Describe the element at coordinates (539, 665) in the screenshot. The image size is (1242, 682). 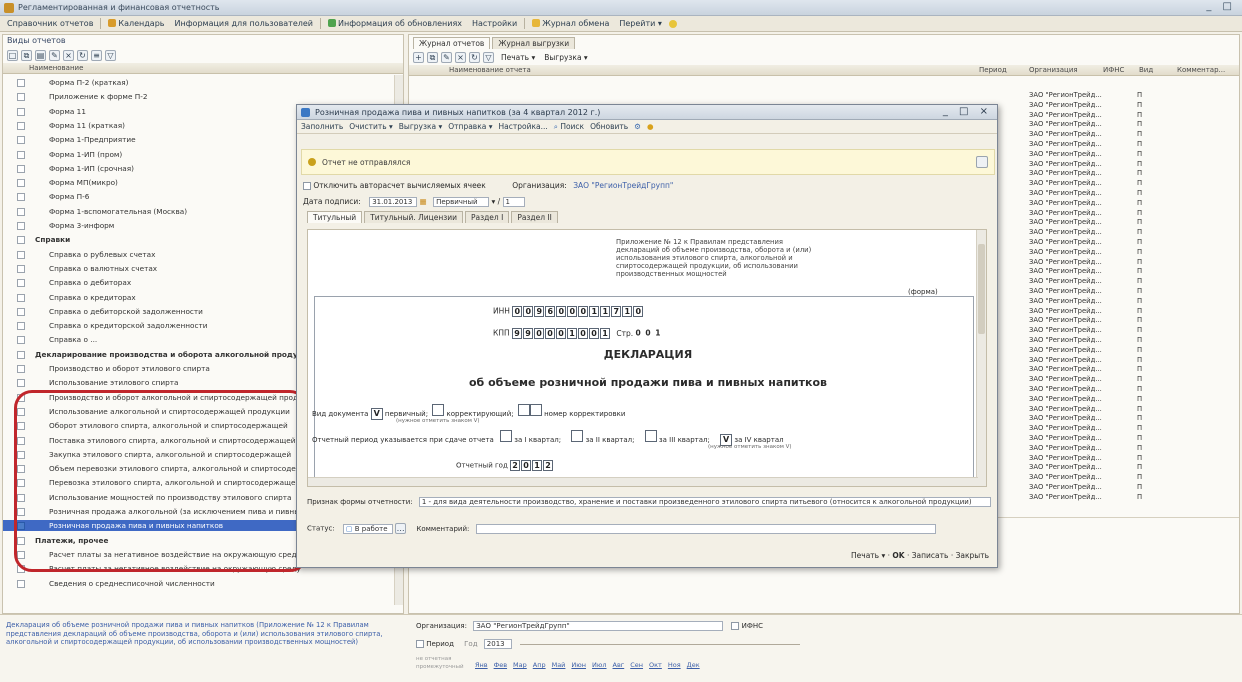
I see `month-item: Апр` at that location.